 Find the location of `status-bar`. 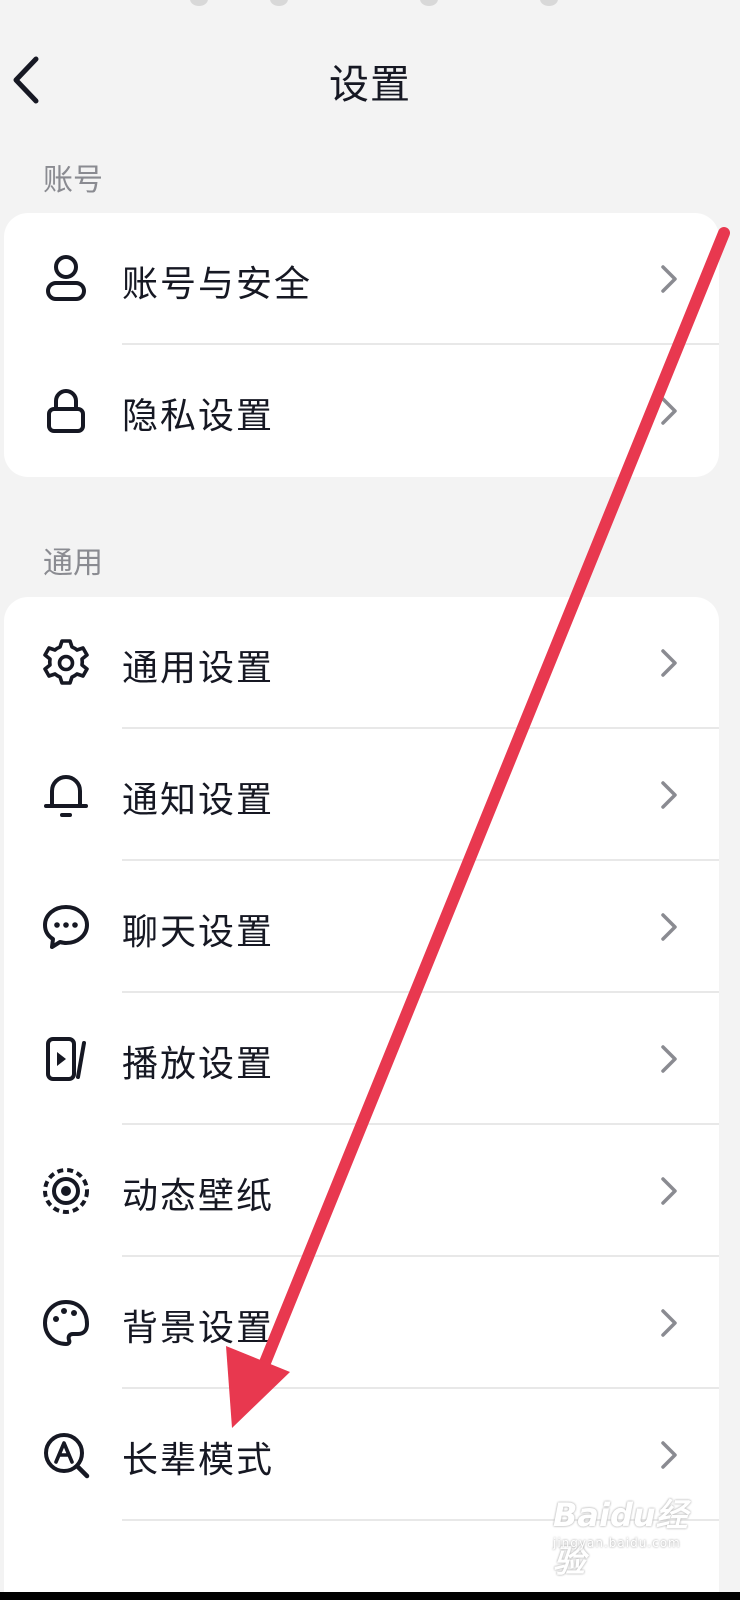

status-bar is located at coordinates (370, 6).